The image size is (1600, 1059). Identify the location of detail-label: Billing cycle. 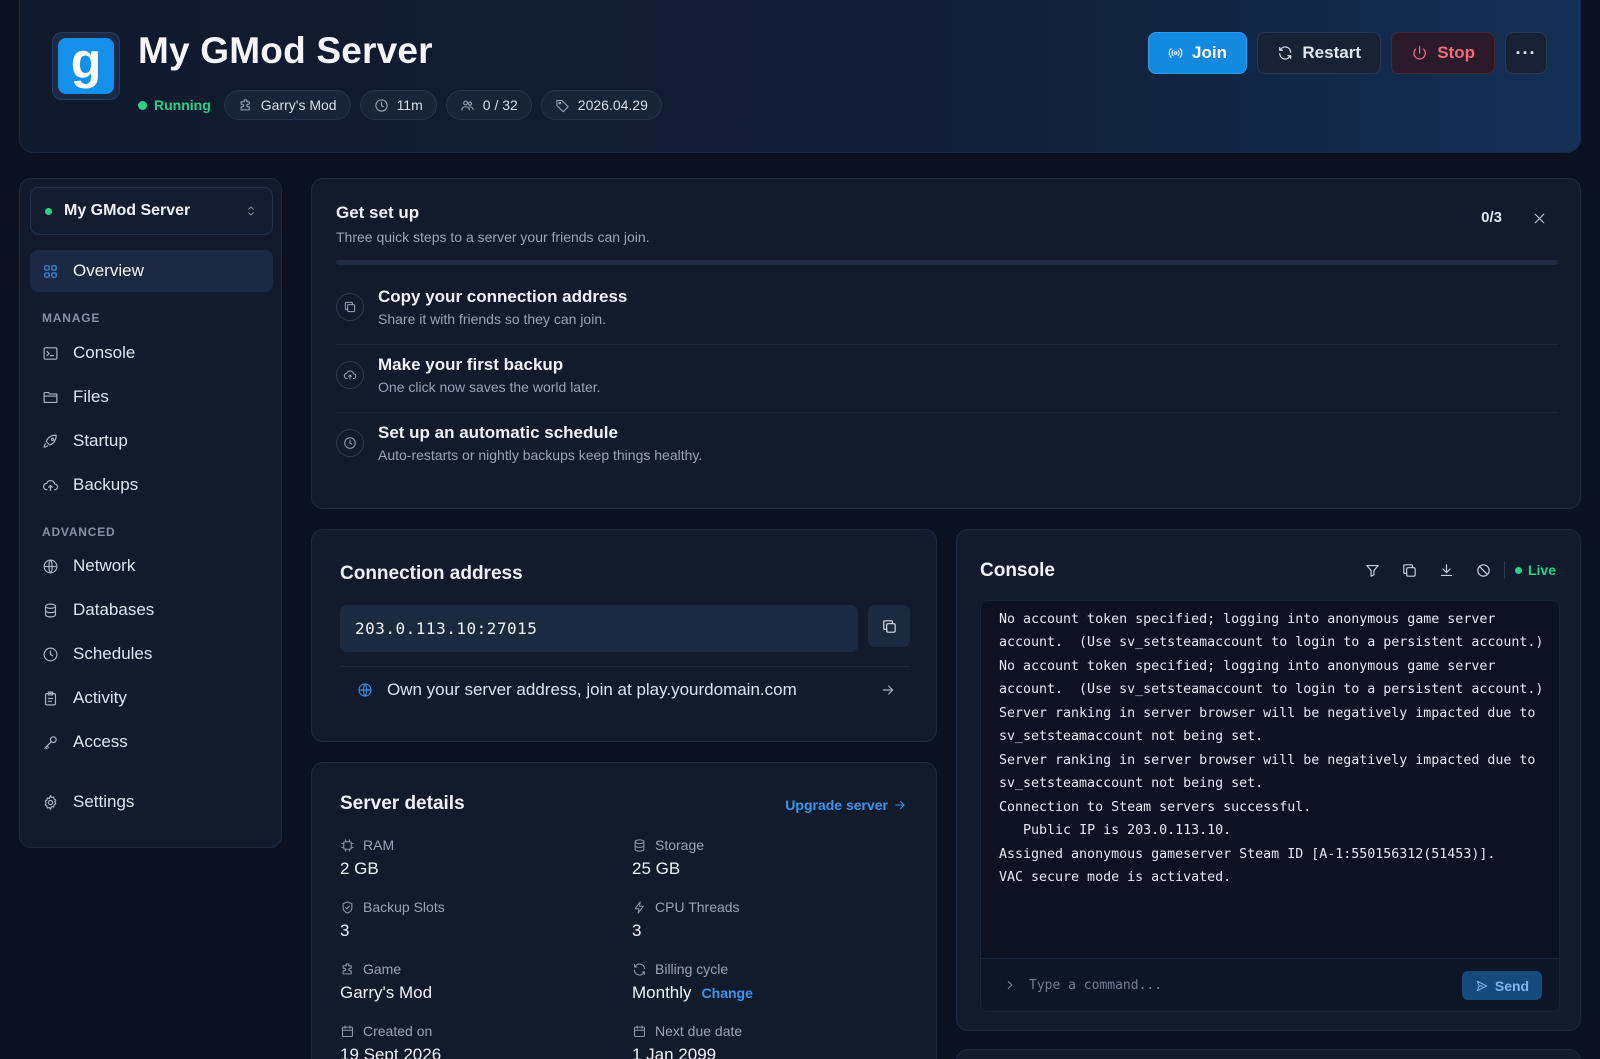
(692, 969).